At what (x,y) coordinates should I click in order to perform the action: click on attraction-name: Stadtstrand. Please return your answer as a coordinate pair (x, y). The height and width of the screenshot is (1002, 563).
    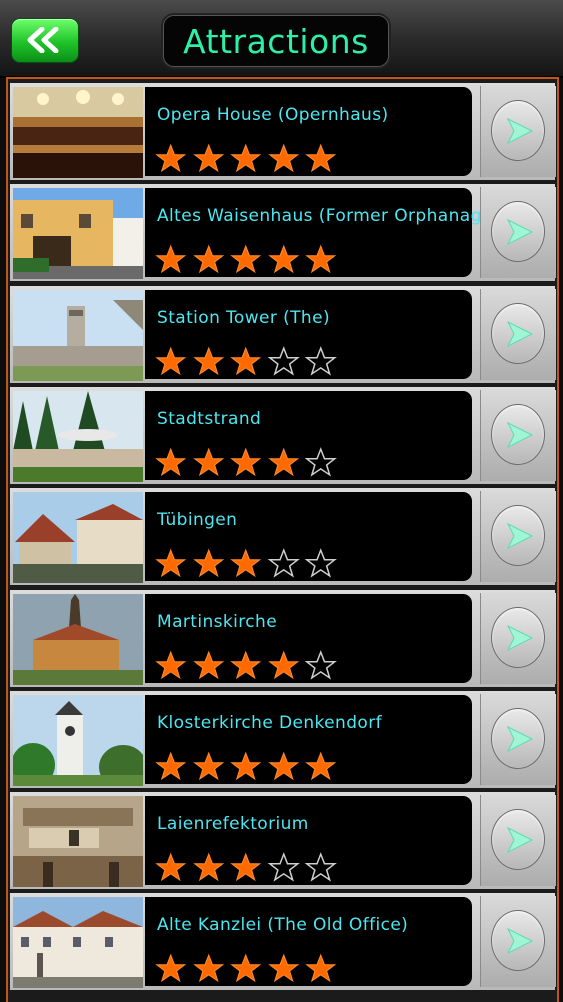
    Looking at the image, I should click on (209, 418).